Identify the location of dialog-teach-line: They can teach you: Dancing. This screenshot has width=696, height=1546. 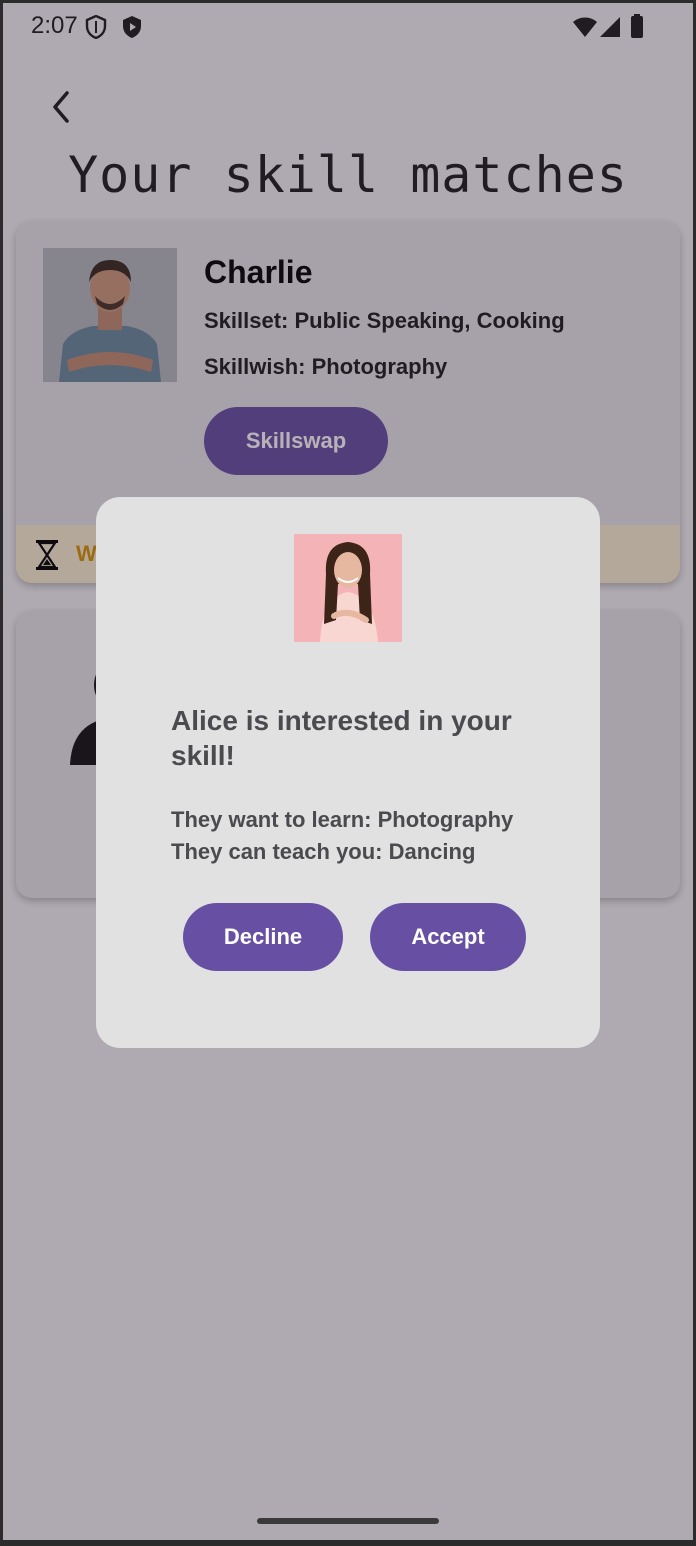
(323, 851).